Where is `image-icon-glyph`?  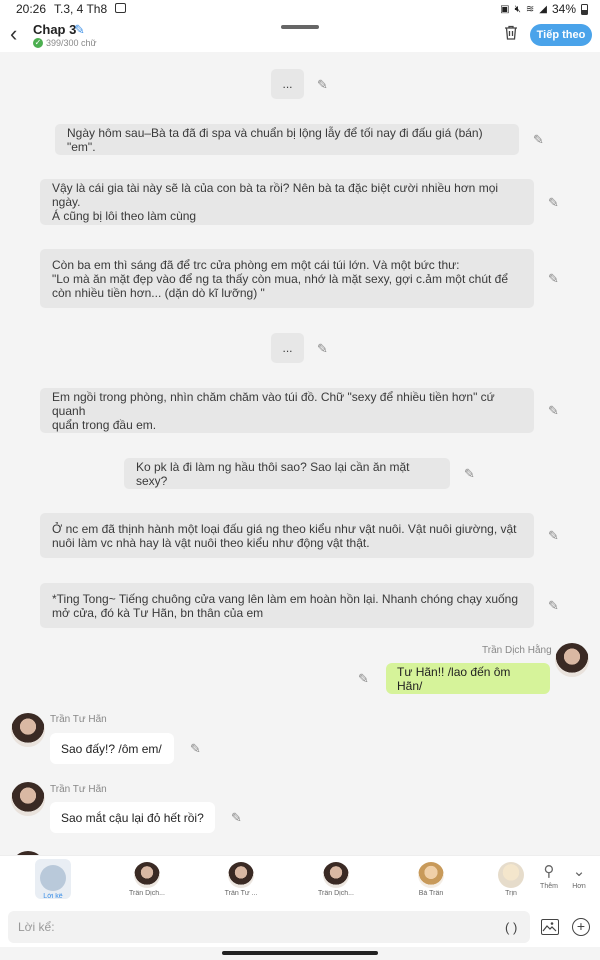
image-icon-glyph is located at coordinates (549, 927).